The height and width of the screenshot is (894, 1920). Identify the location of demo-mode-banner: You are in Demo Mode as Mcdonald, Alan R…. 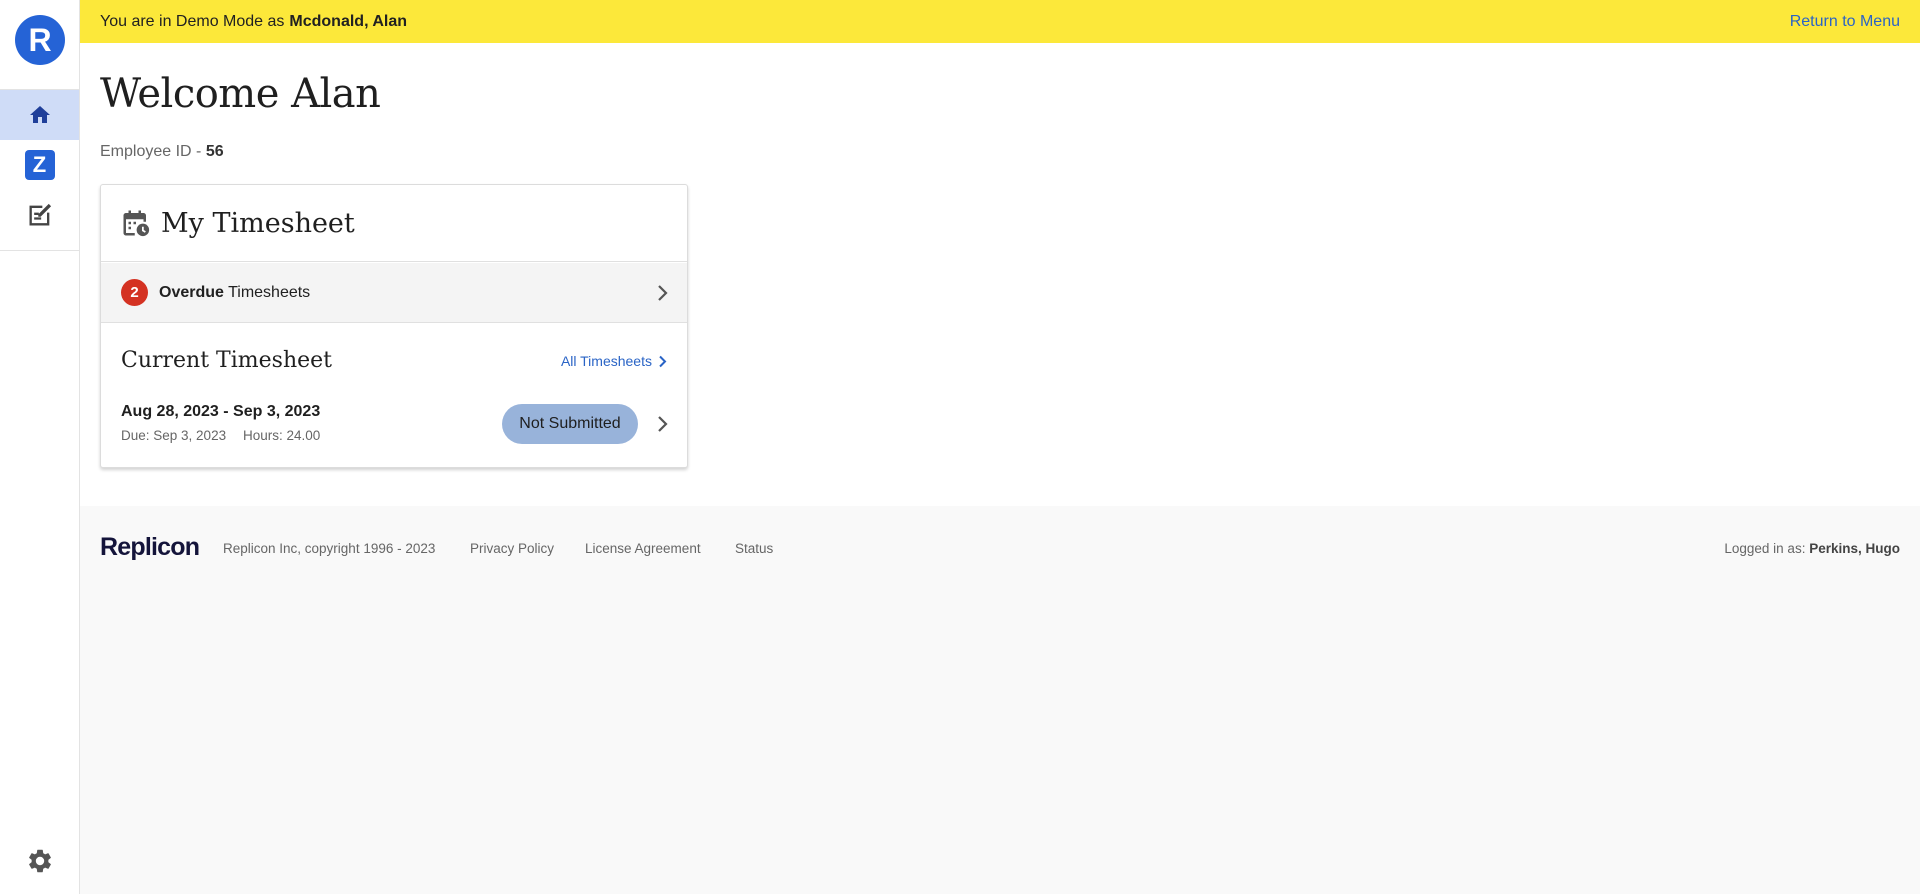
(1000, 21).